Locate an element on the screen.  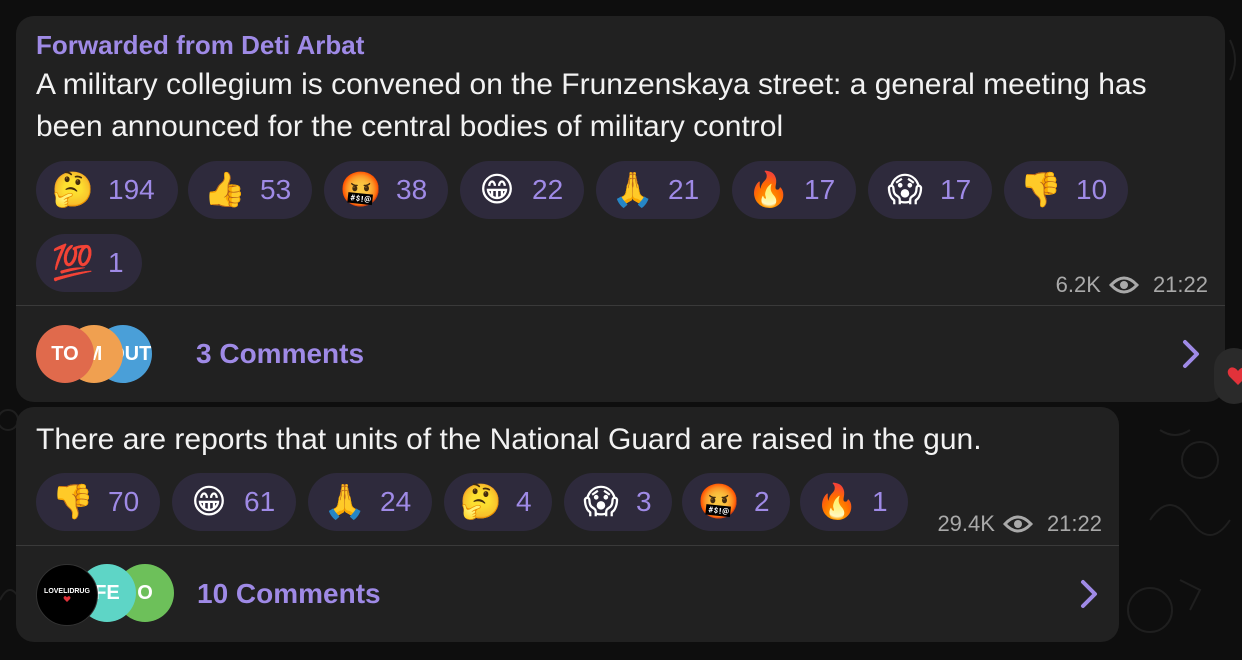
reaction-count: 194 is located at coordinates (131, 189).